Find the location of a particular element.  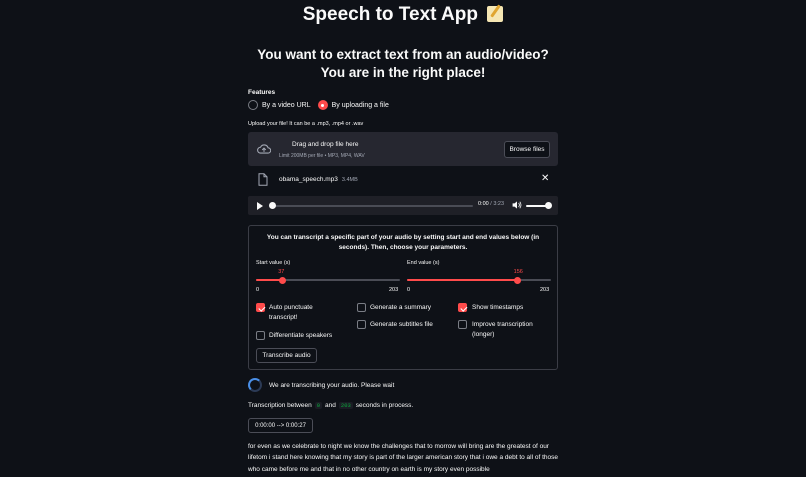

radio-upload-file-label: By uploading a file is located at coordinates (360, 105).